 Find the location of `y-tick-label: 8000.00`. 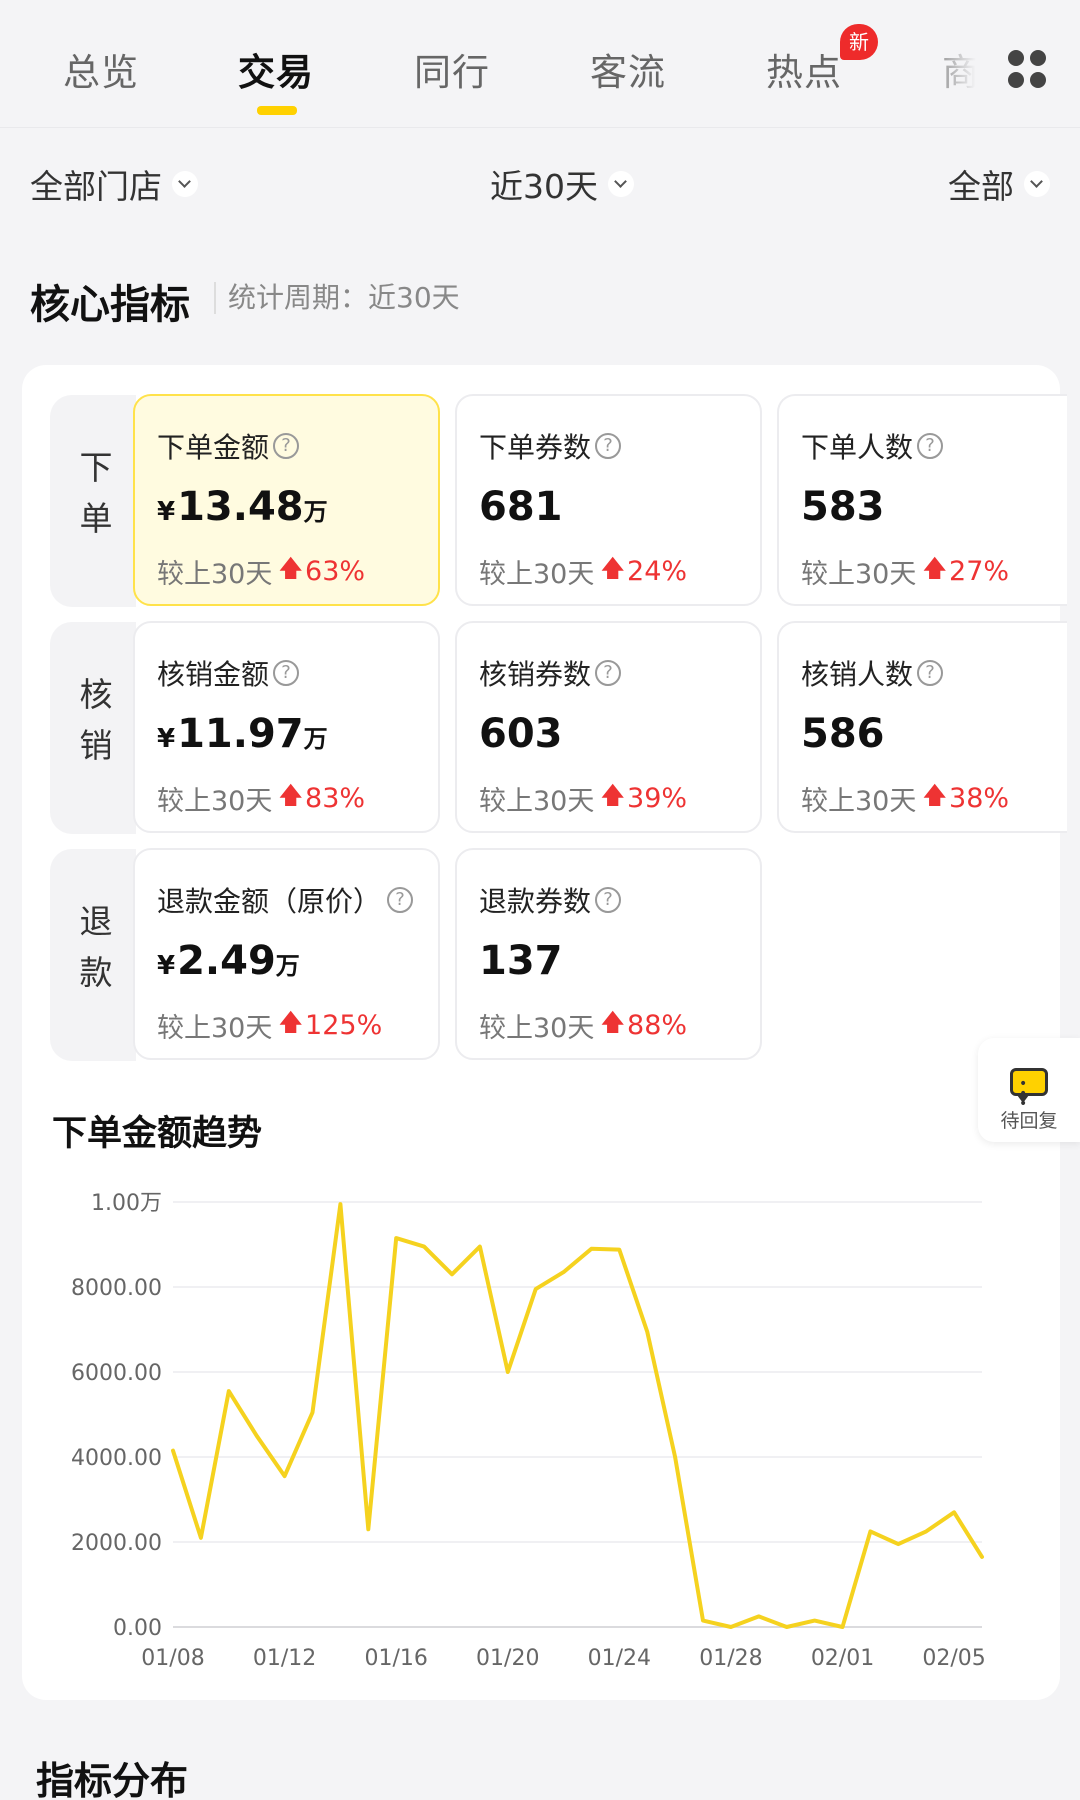

y-tick-label: 8000.00 is located at coordinates (116, 1288).